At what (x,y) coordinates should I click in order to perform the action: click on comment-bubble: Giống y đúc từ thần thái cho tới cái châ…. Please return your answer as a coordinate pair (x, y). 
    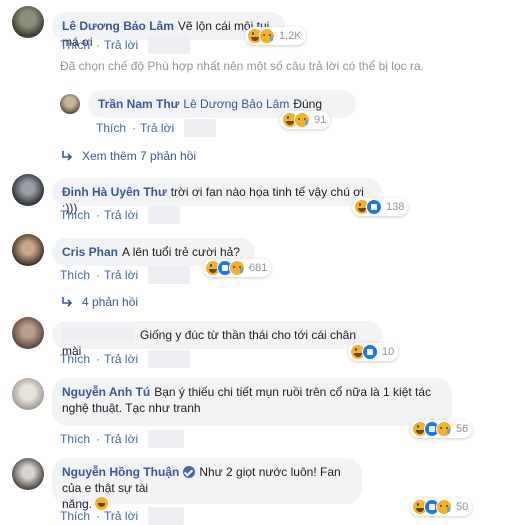
    Looking at the image, I should click on (217, 339).